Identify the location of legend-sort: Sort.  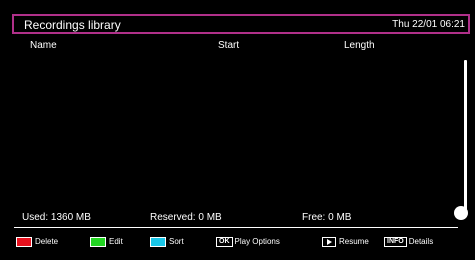
(167, 242).